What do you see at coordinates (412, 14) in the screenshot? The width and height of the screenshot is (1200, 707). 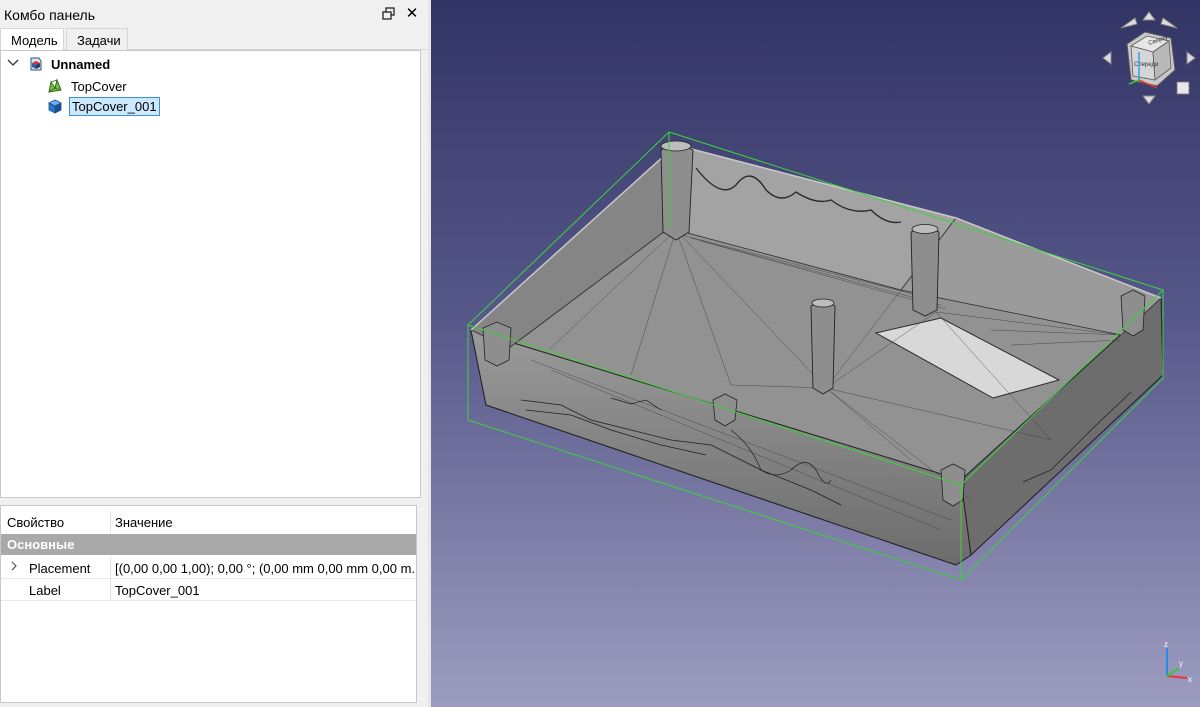 I see `close-panel-icon: ✕` at bounding box center [412, 14].